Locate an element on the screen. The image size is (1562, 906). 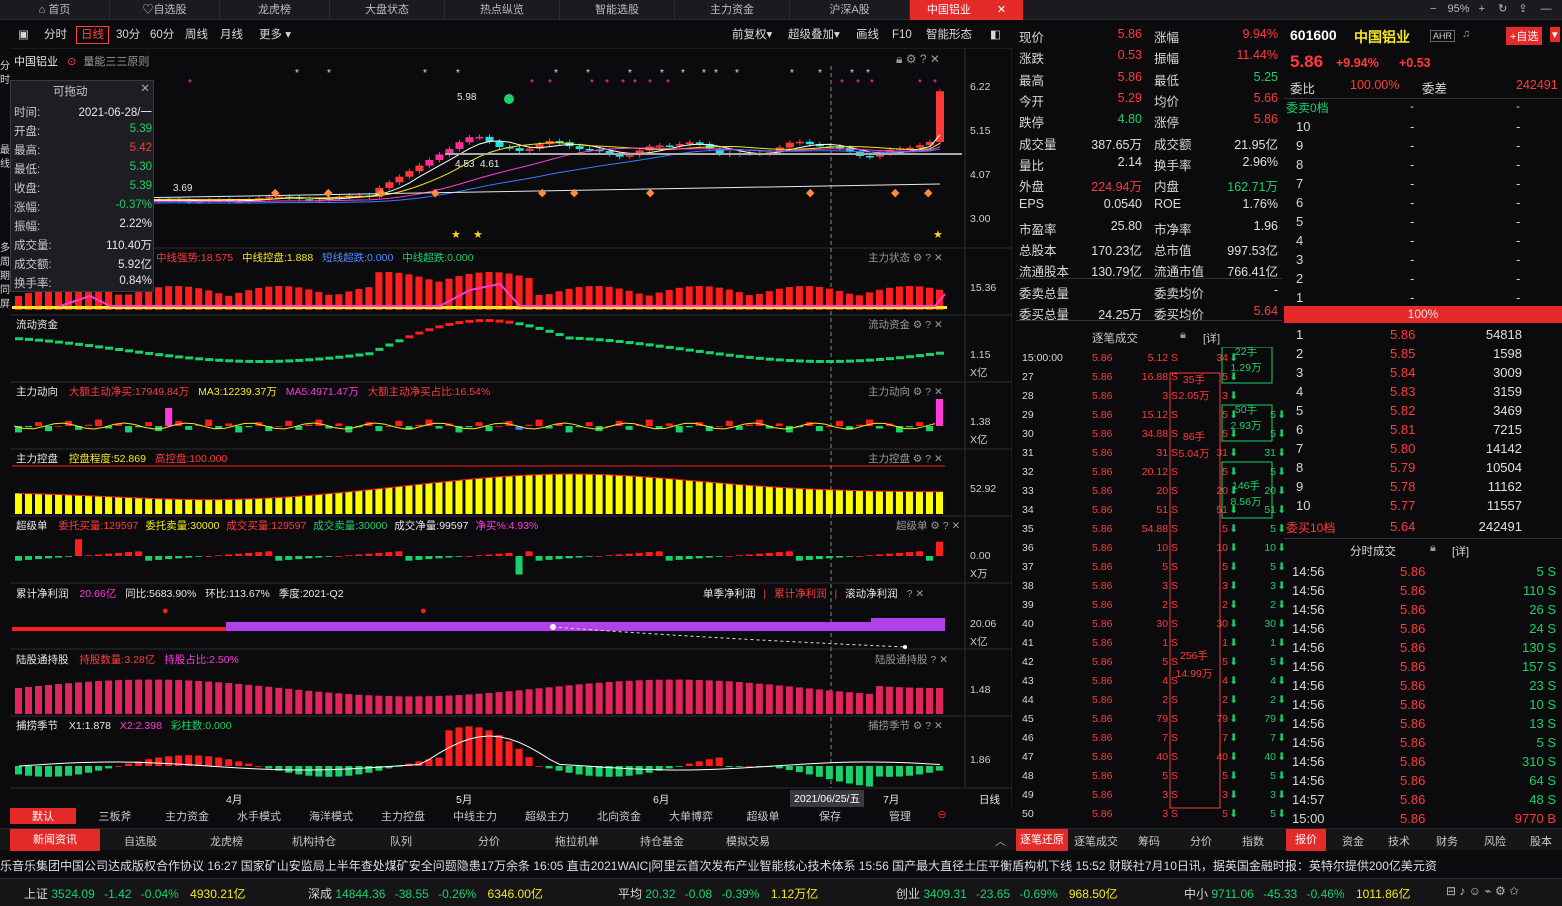
index-item: 上证 3524.09 -1.42 -0.04% 4930.21亿 is located at coordinates (135, 893).